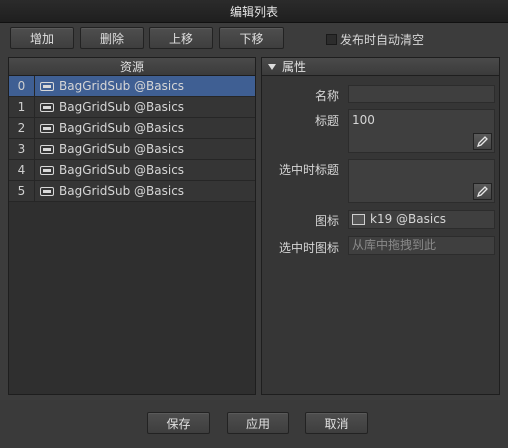 This screenshot has width=508, height=448. Describe the element at coordinates (178, 423) in the screenshot. I see `save-button: 保存` at that location.